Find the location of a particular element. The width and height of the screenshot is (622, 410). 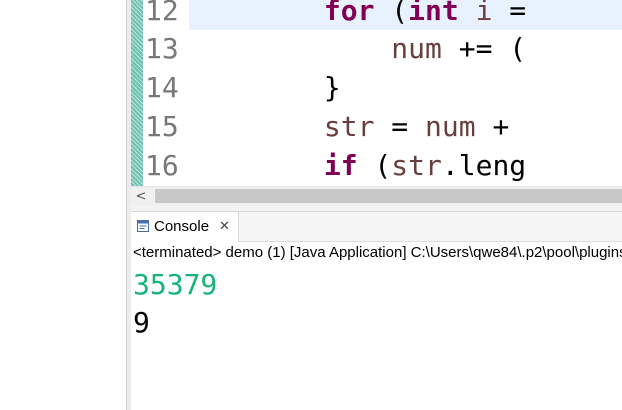

line-number-ruler: 12 13 14 15 16 is located at coordinates (166, 93).